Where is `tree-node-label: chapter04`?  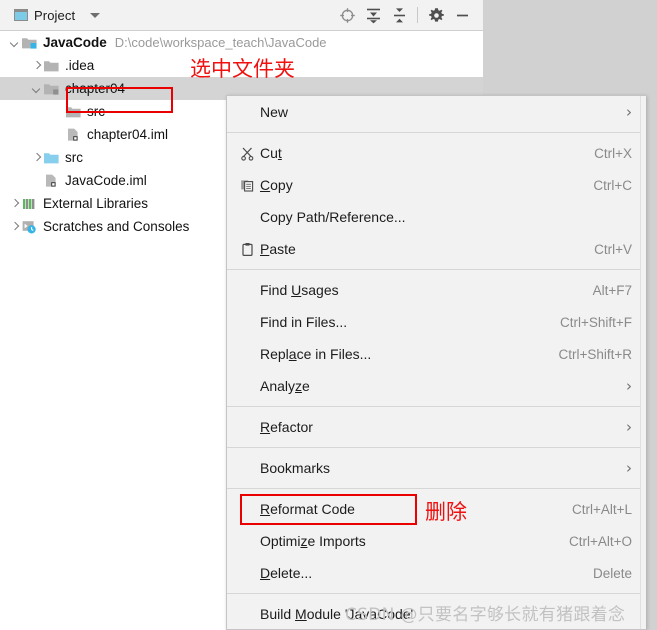 tree-node-label: chapter04 is located at coordinates (95, 88).